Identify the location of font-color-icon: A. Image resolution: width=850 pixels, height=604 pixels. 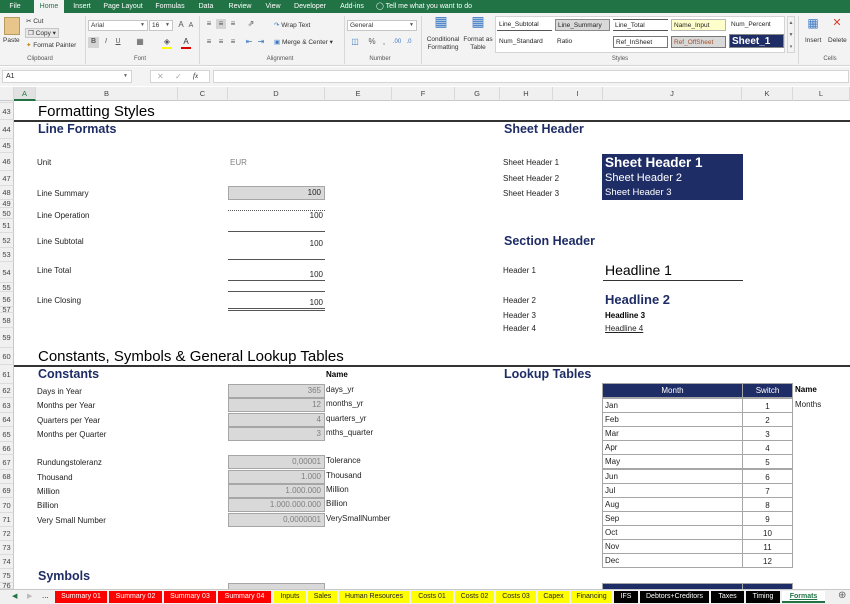
(186, 43).